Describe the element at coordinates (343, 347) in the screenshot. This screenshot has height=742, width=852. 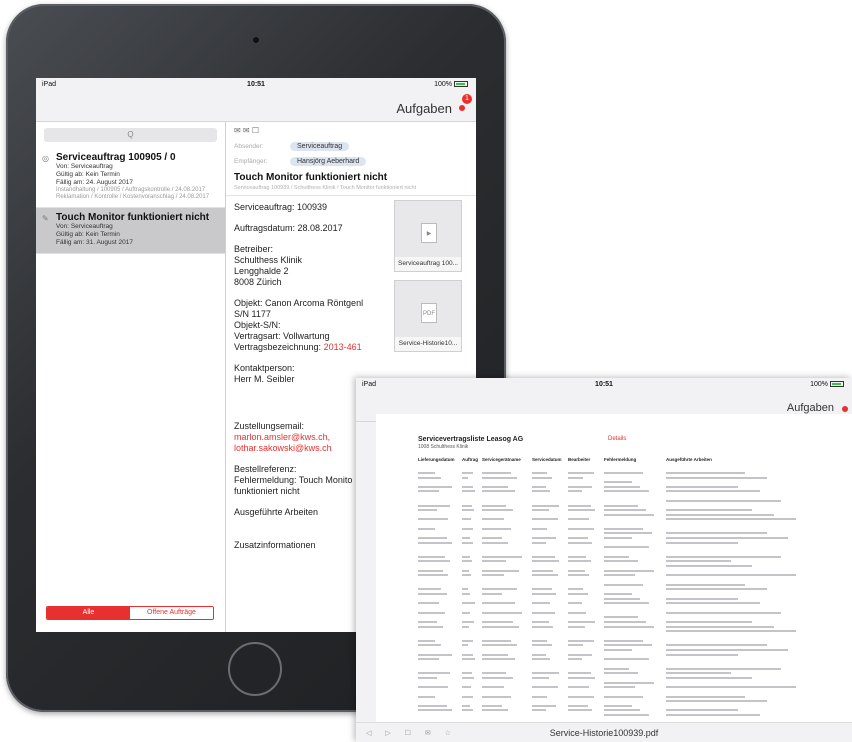
I see `contract-link: 2013-461` at that location.